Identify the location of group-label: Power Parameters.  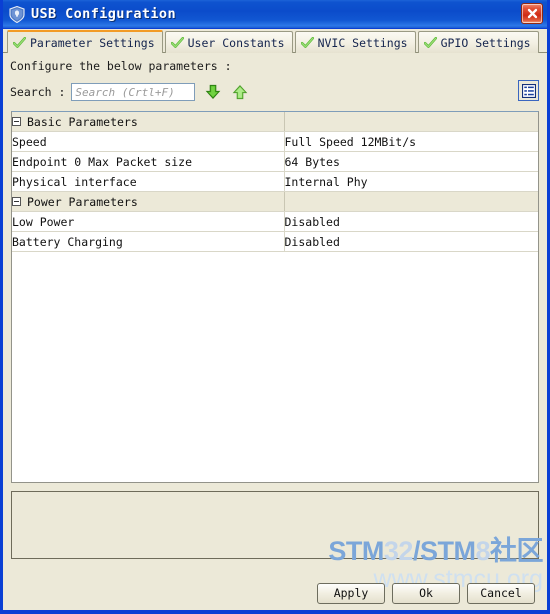
(82, 201).